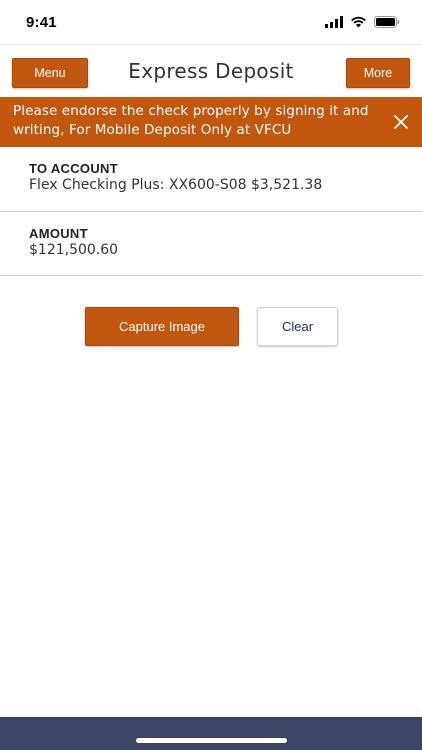 This screenshot has width=422, height=750. What do you see at coordinates (387, 22) in the screenshot?
I see `battery-icon` at bounding box center [387, 22].